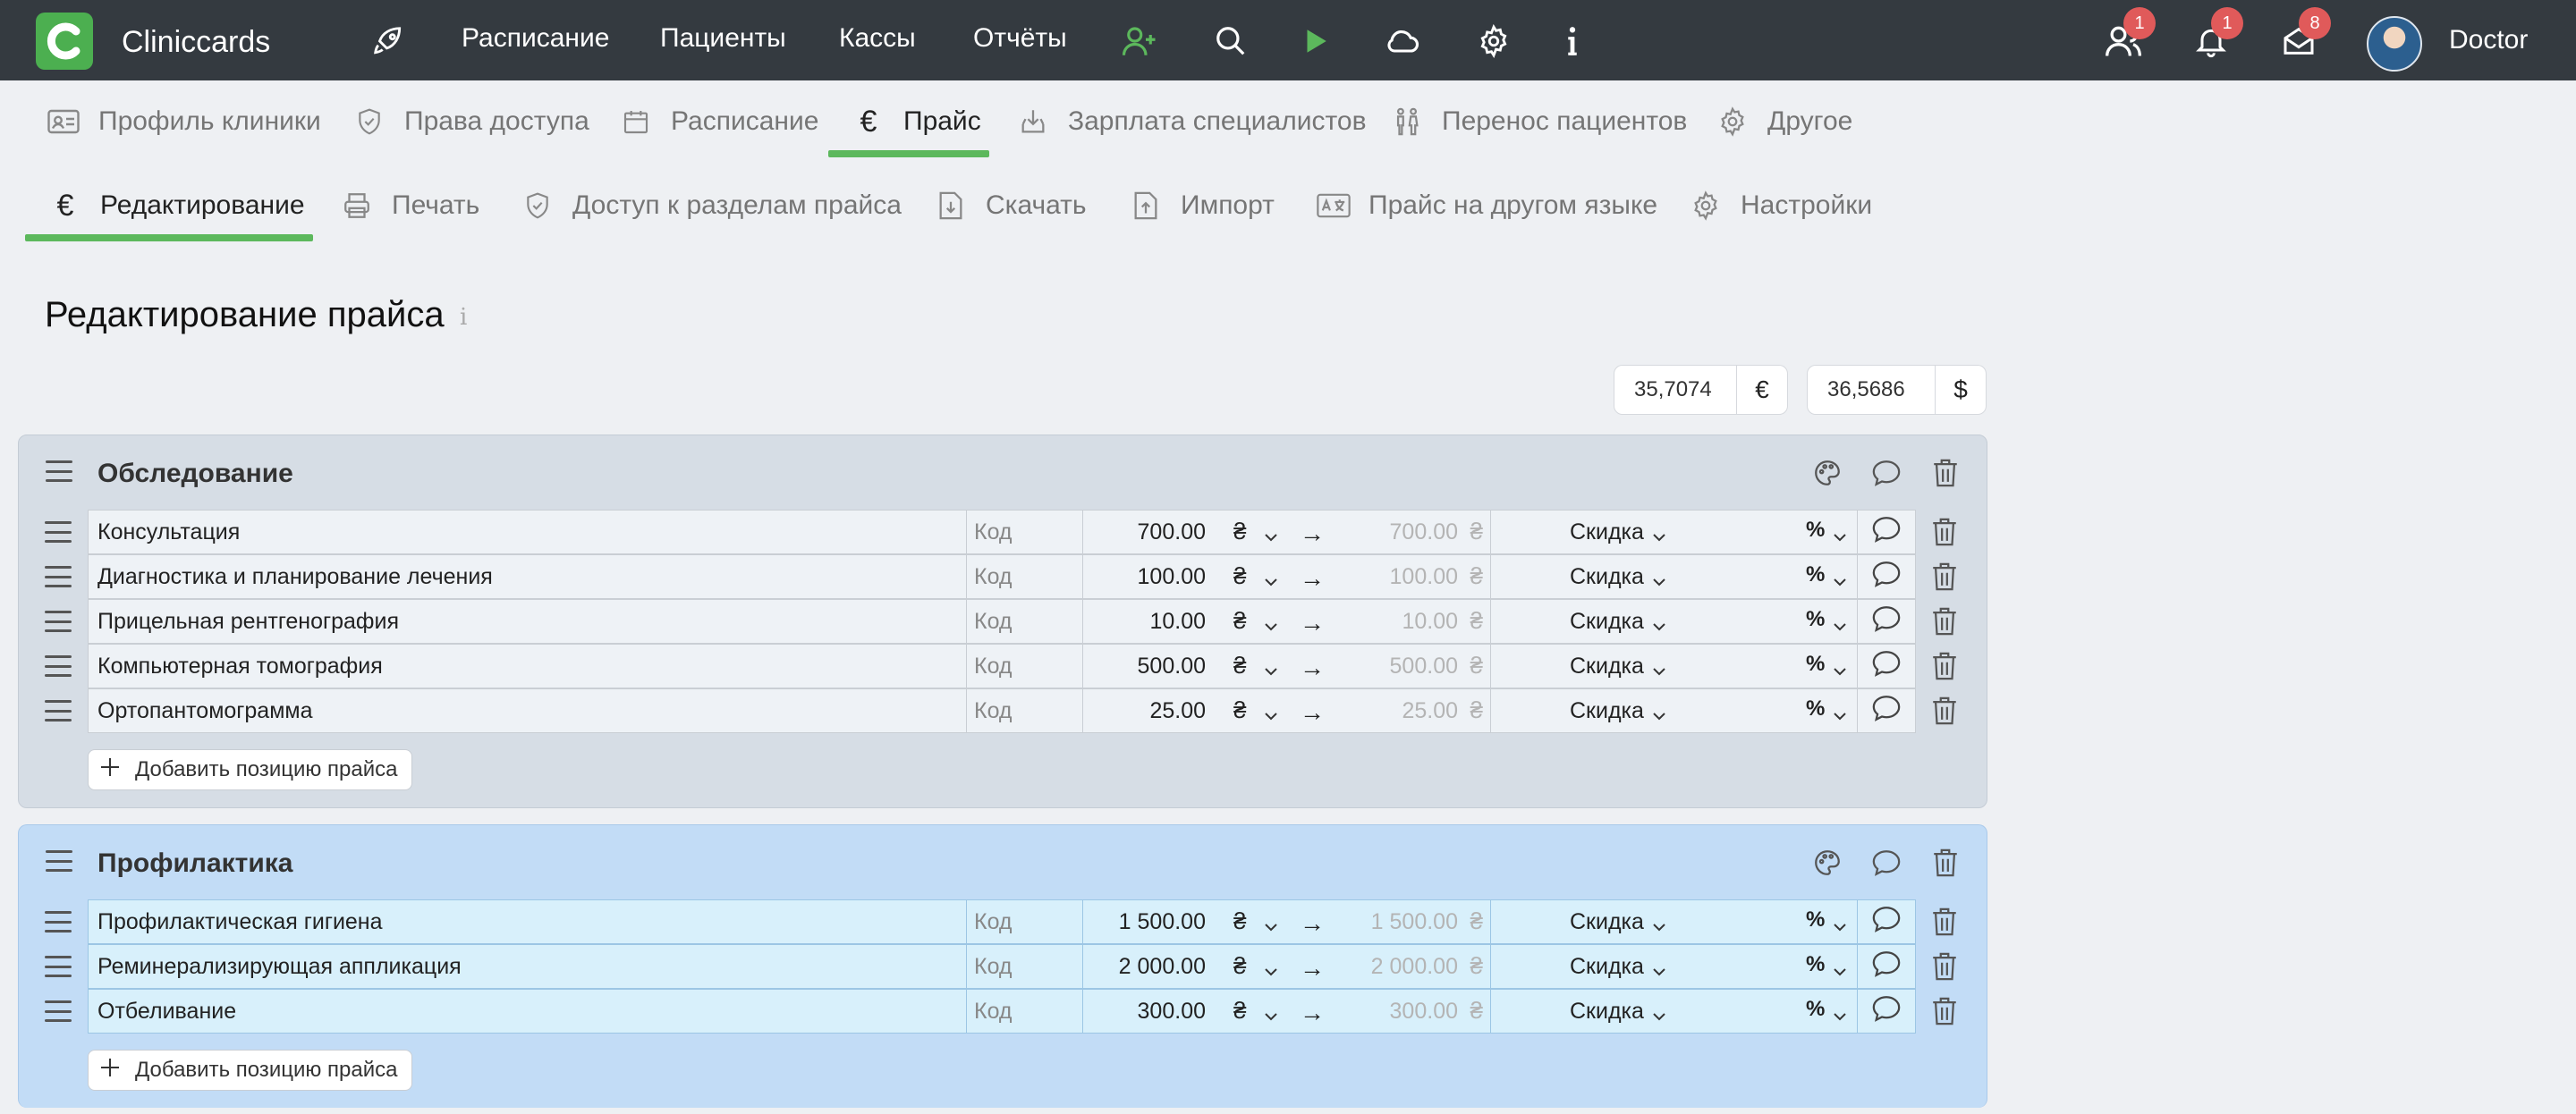  What do you see at coordinates (535, 39) in the screenshot?
I see `nav-link-schedule: Расписание` at bounding box center [535, 39].